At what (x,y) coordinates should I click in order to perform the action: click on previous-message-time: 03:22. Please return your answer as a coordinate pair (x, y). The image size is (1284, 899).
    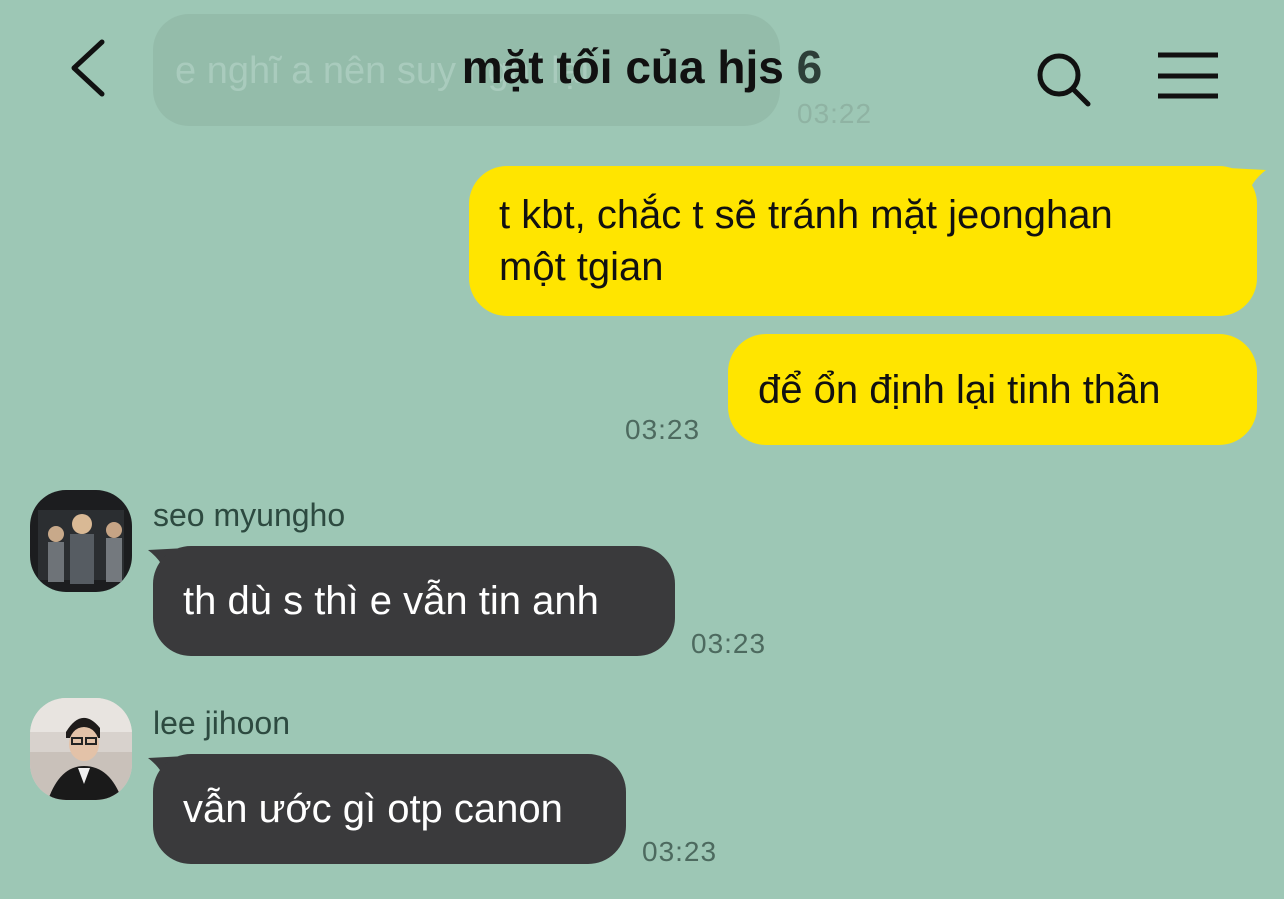
    Looking at the image, I should click on (835, 113).